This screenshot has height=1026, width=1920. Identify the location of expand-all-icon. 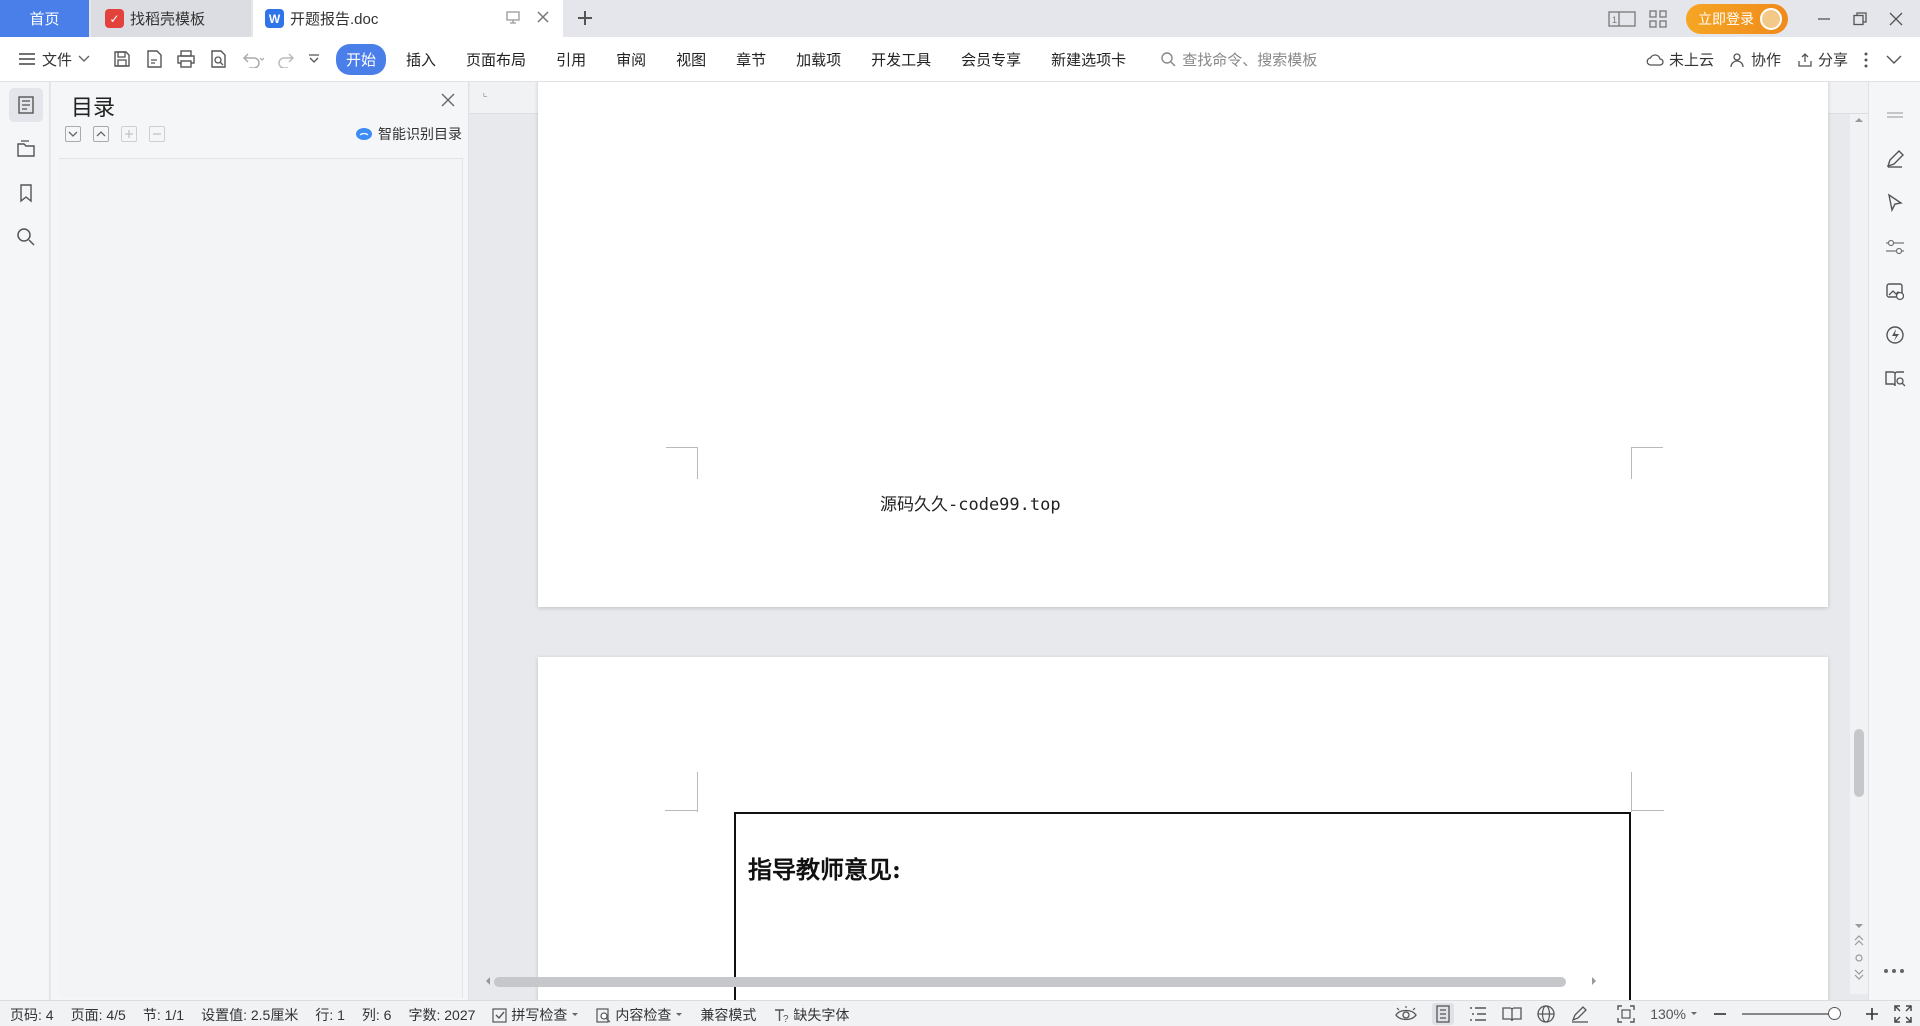
(73, 134).